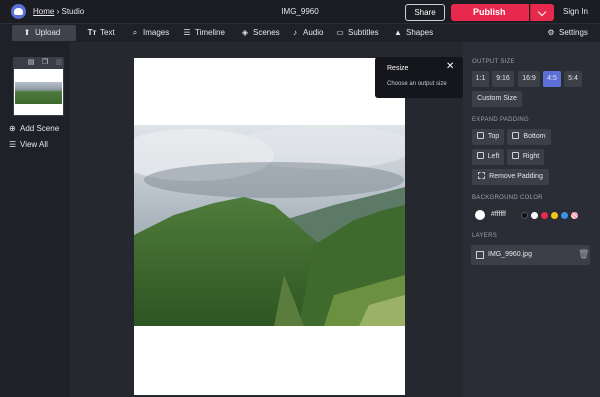 The height and width of the screenshot is (397, 600). I want to click on padding-right-button: Right, so click(525, 157).